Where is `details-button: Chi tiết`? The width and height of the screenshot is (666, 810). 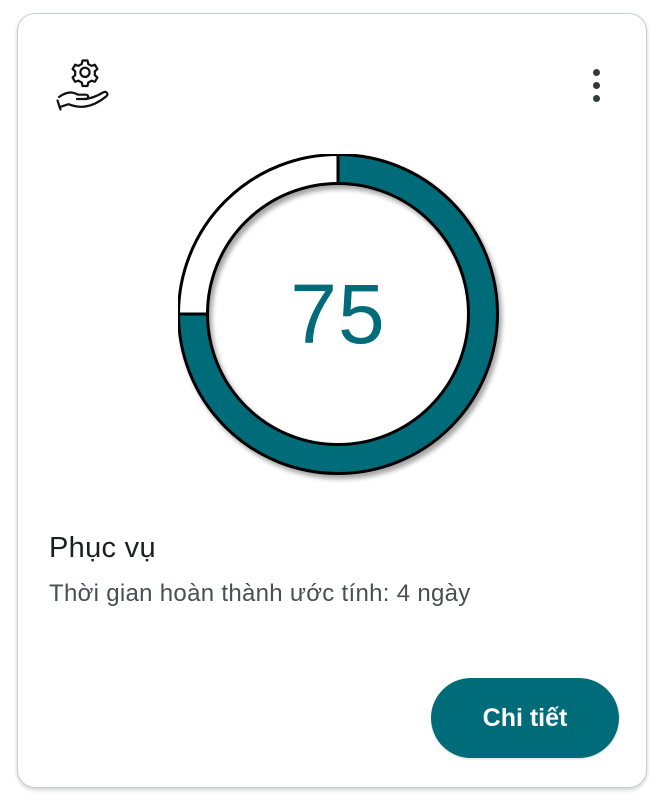
details-button: Chi tiết is located at coordinates (525, 718).